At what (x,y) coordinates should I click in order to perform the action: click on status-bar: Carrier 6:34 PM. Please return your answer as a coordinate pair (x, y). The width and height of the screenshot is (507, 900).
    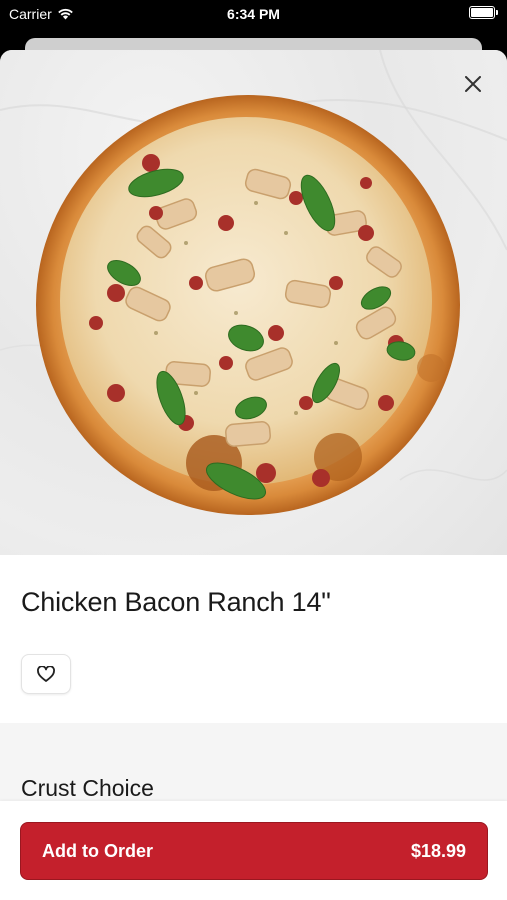
    Looking at the image, I should click on (253, 15).